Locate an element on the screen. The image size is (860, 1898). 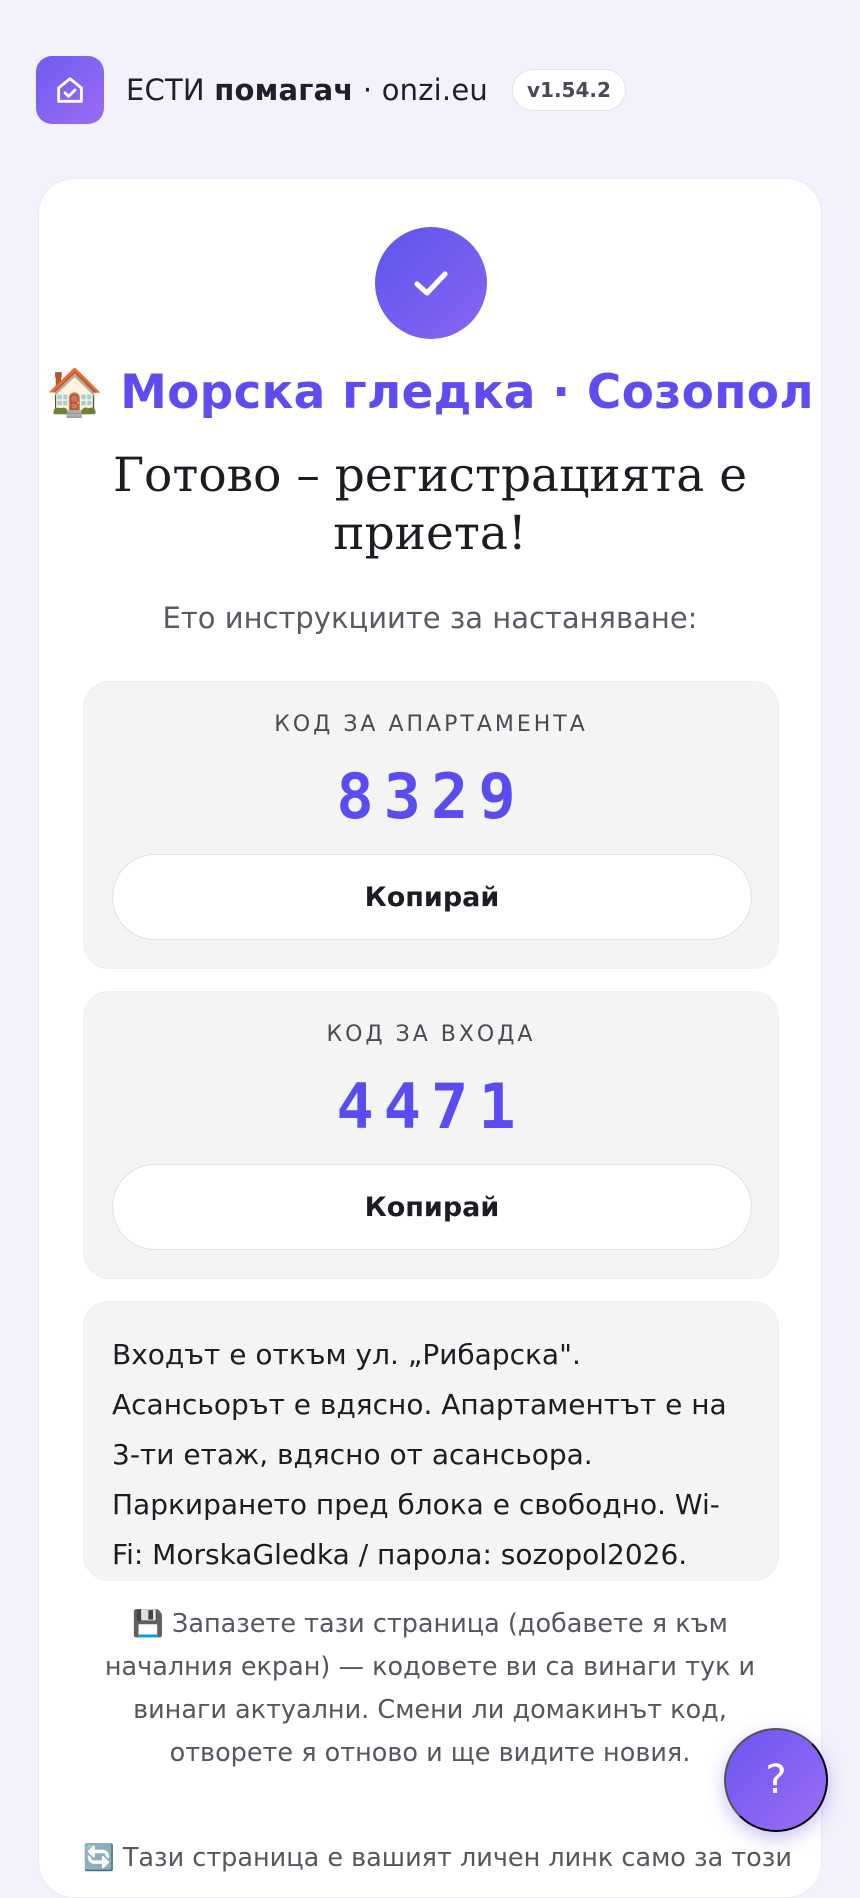
code-label: КОД ЗА ВХОДА is located at coordinates (431, 1034).